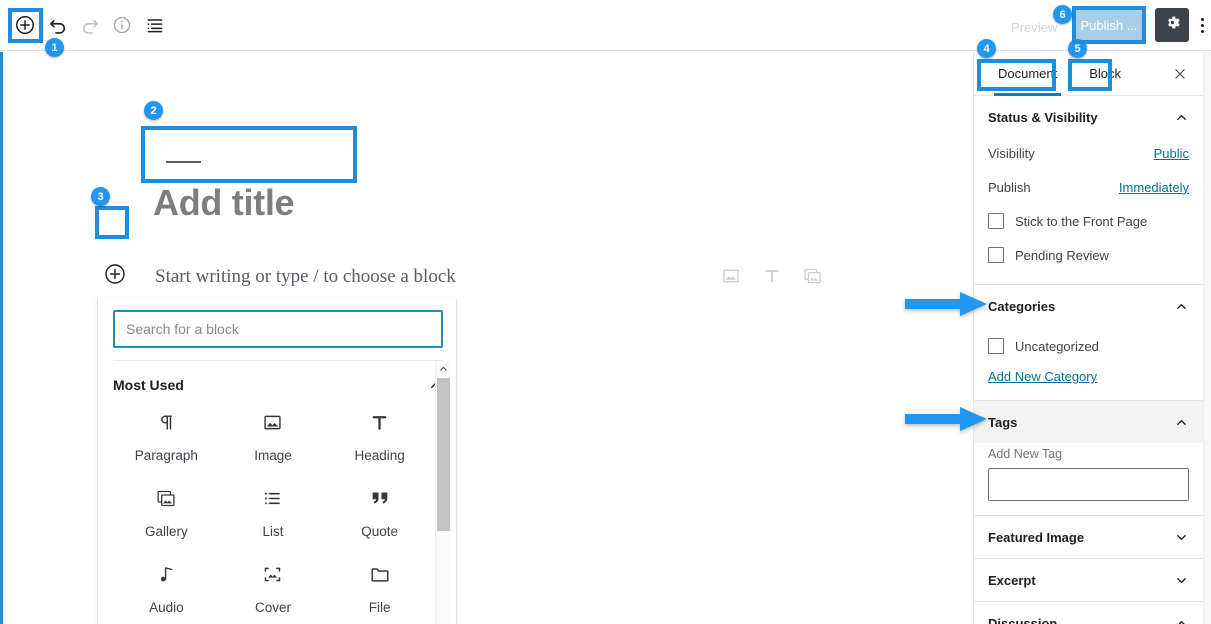  I want to click on block-item-cover: Cover, so click(273, 588).